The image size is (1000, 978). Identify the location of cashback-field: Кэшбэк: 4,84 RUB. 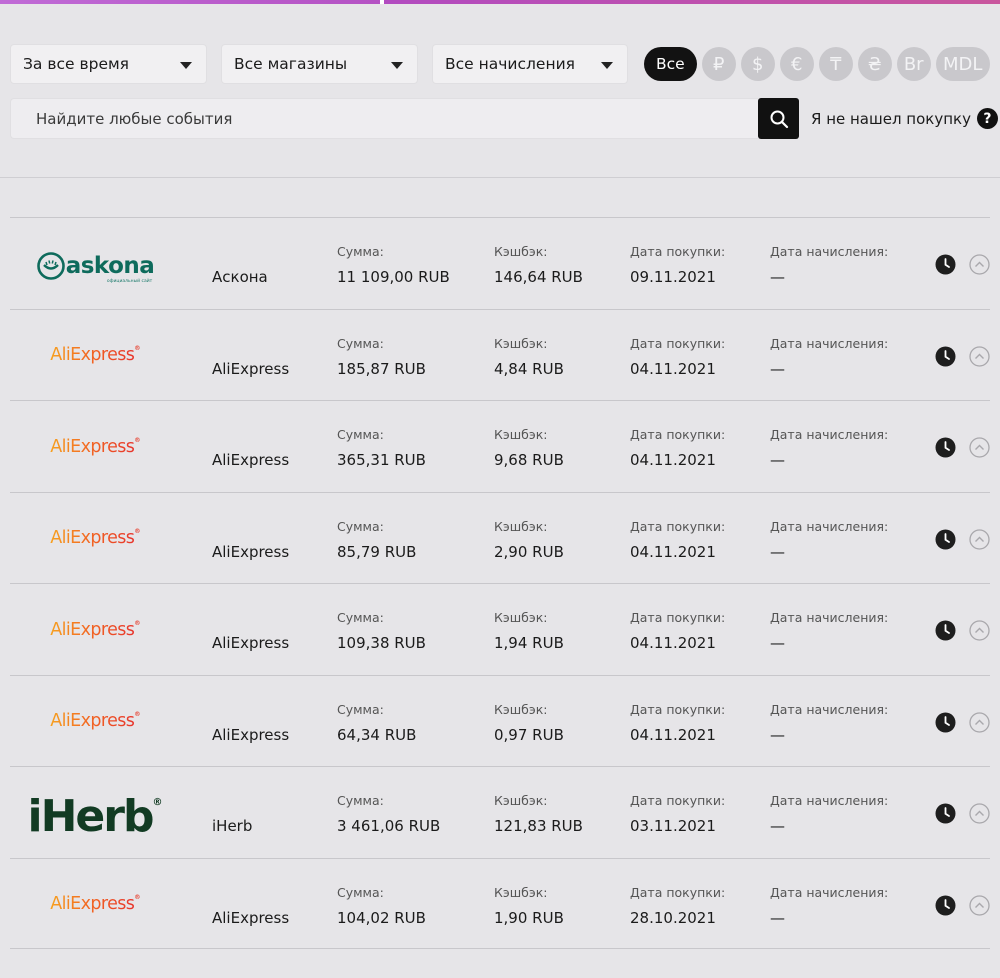
(529, 356).